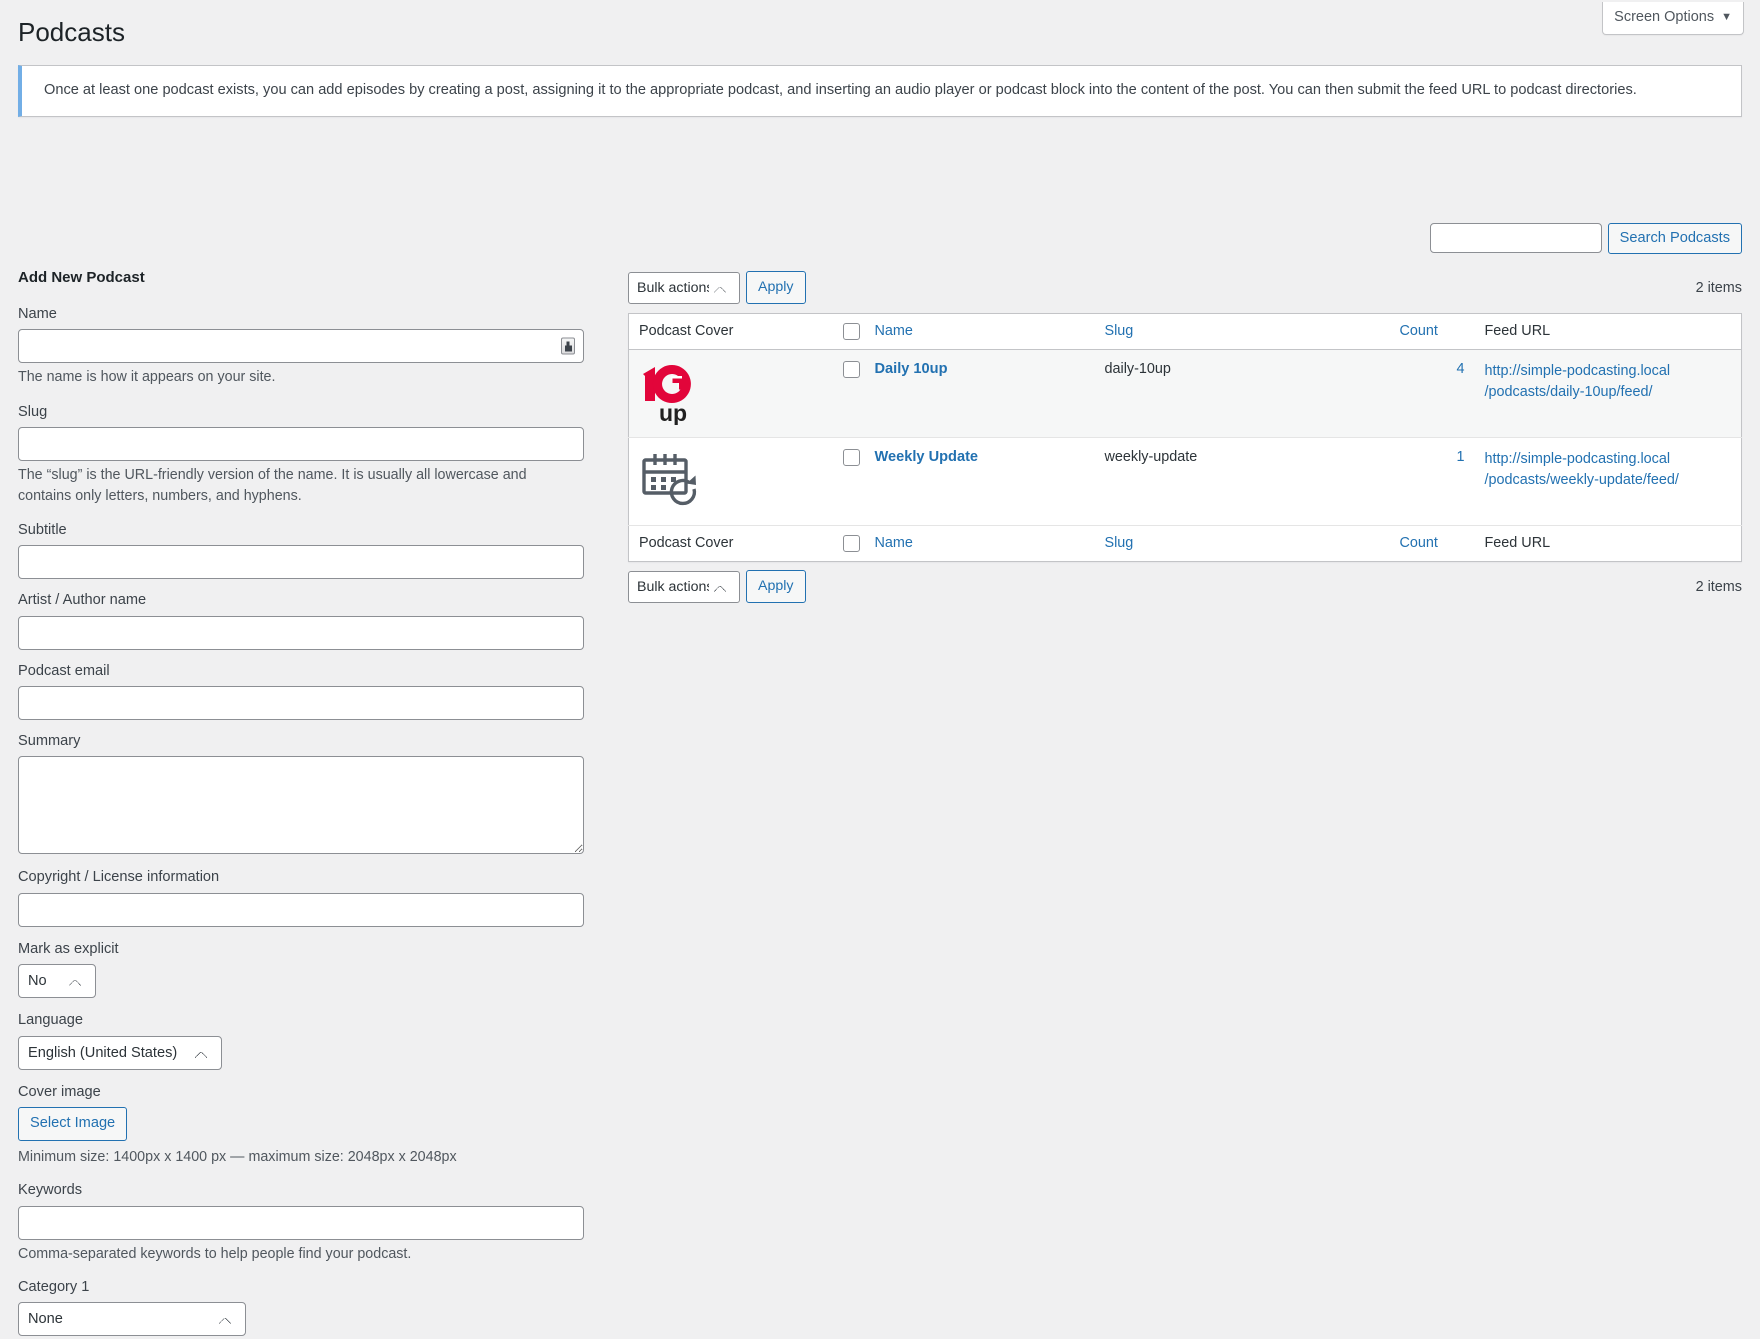 This screenshot has width=1760, height=1339. What do you see at coordinates (301, 805) in the screenshot?
I see `summary-textarea` at bounding box center [301, 805].